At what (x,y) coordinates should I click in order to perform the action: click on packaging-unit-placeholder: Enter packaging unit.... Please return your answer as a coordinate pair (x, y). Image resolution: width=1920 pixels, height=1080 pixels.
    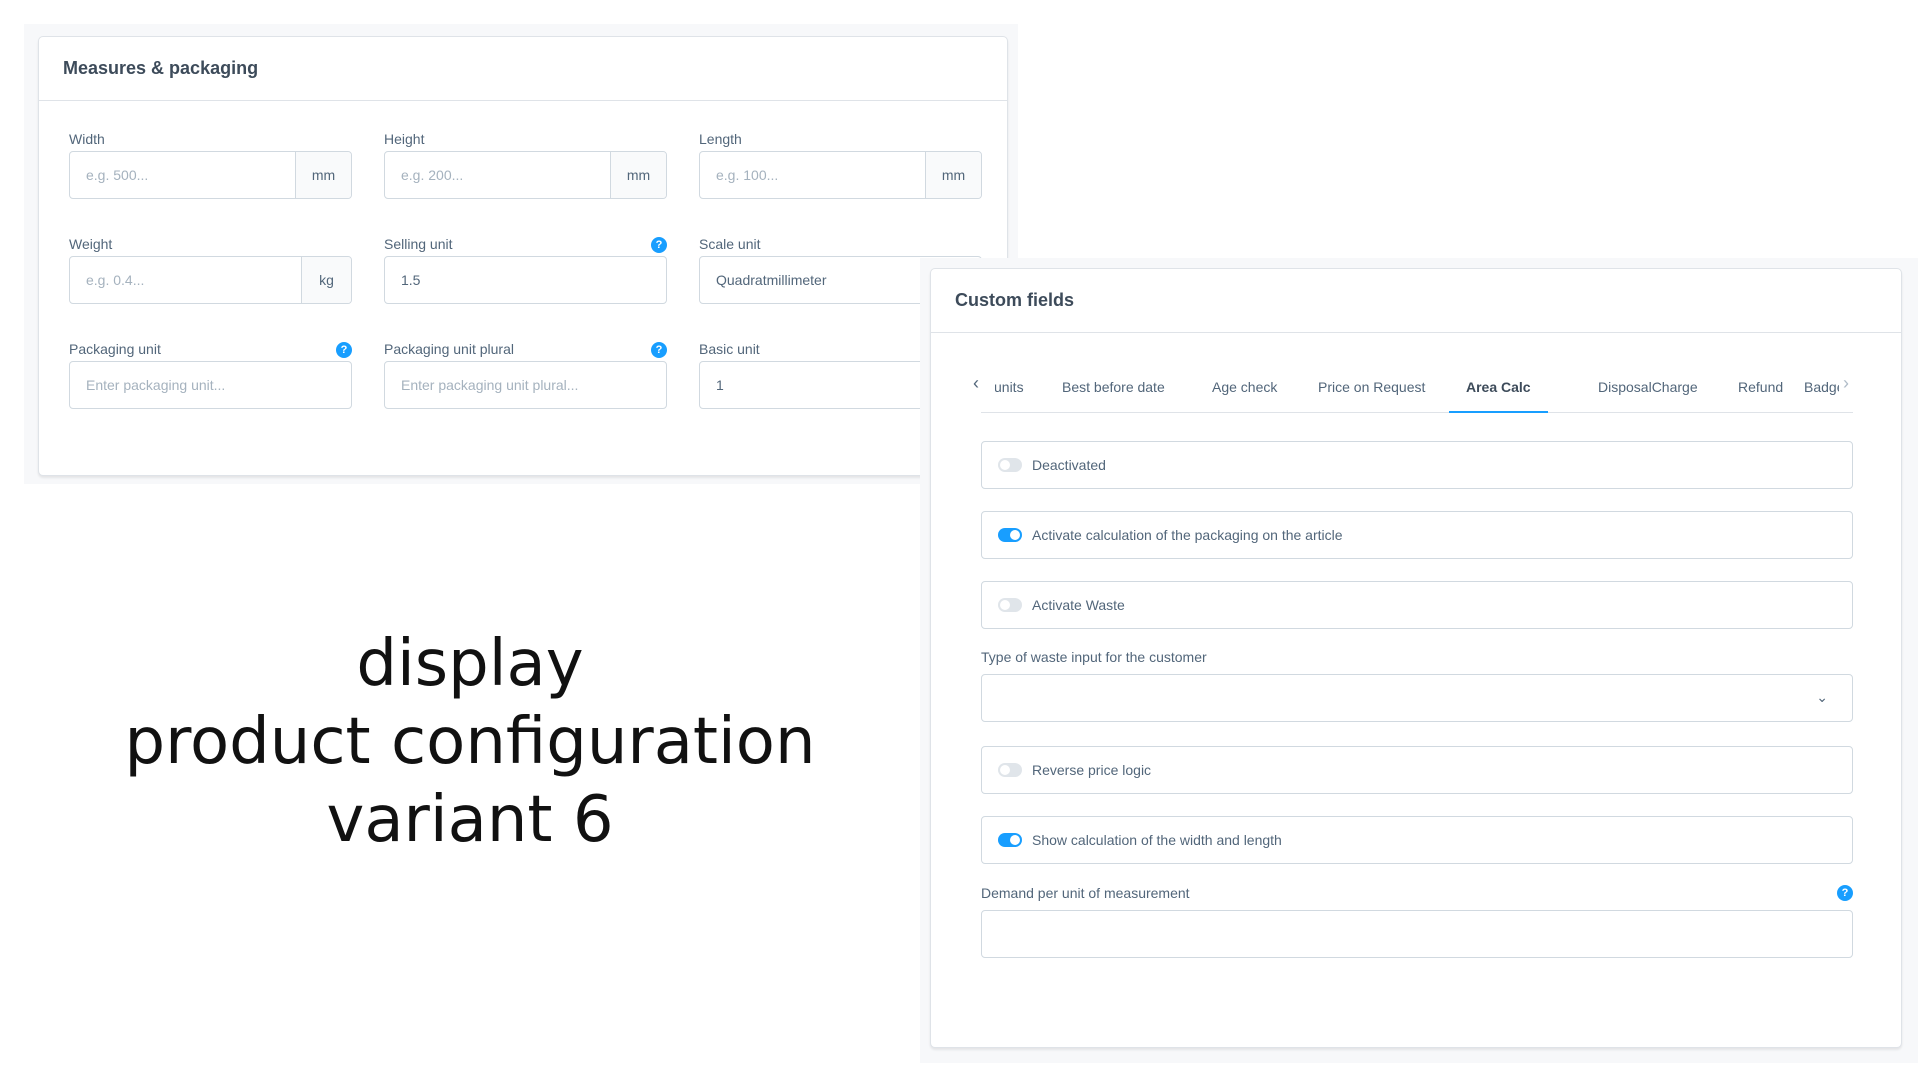
    Looking at the image, I should click on (156, 385).